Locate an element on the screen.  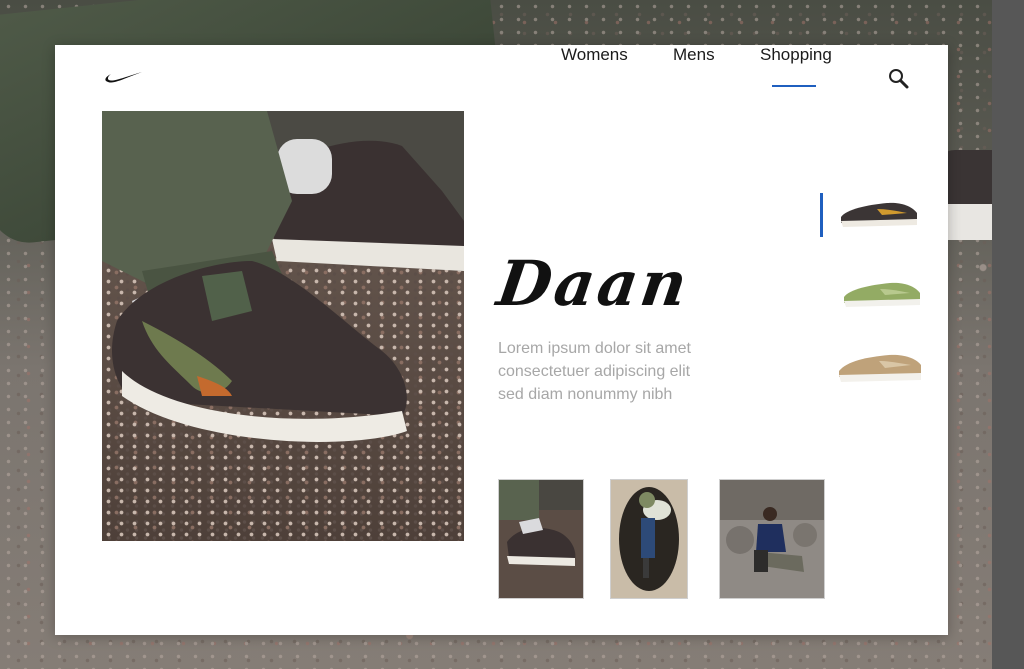
search-icon is located at coordinates (899, 79).